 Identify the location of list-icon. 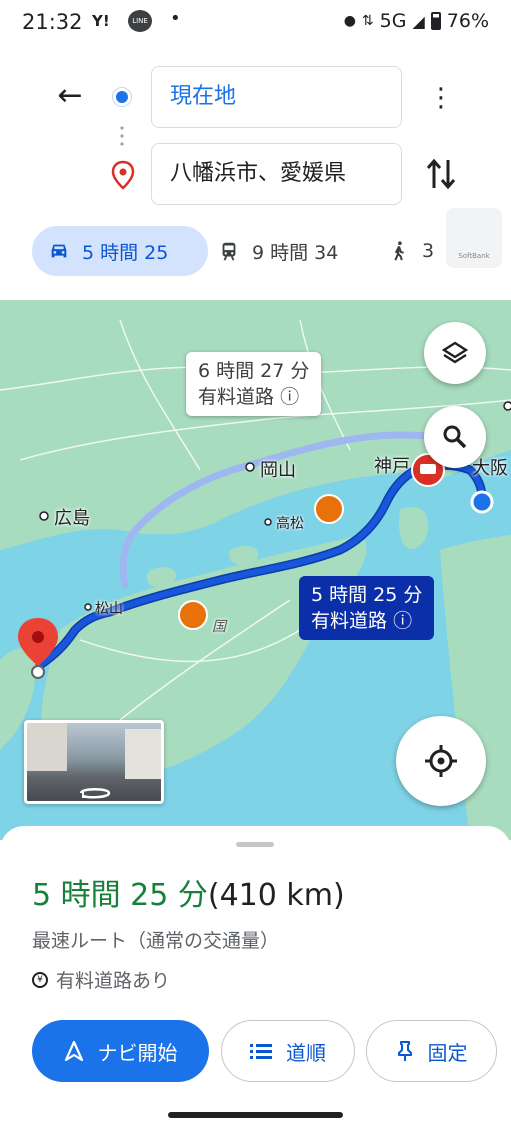
(261, 1051).